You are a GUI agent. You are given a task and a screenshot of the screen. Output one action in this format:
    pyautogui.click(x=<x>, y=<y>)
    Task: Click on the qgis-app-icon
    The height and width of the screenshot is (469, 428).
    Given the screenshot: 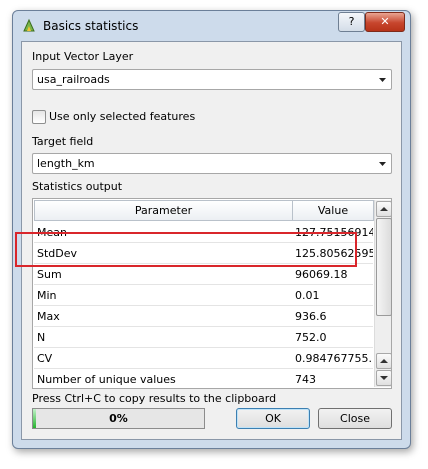 What is the action you would take?
    pyautogui.click(x=29, y=26)
    